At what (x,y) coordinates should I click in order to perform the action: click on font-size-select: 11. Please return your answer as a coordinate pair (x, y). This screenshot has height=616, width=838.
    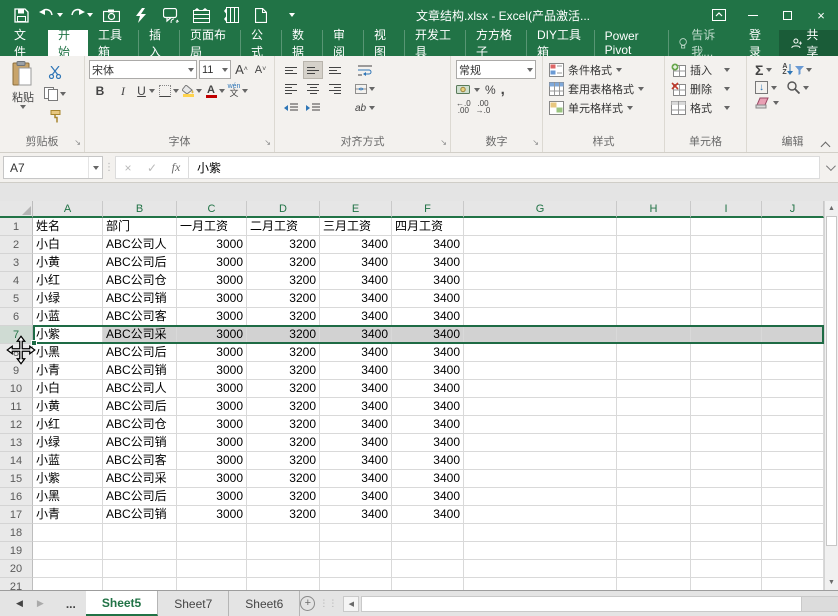
    Looking at the image, I should click on (215, 69).